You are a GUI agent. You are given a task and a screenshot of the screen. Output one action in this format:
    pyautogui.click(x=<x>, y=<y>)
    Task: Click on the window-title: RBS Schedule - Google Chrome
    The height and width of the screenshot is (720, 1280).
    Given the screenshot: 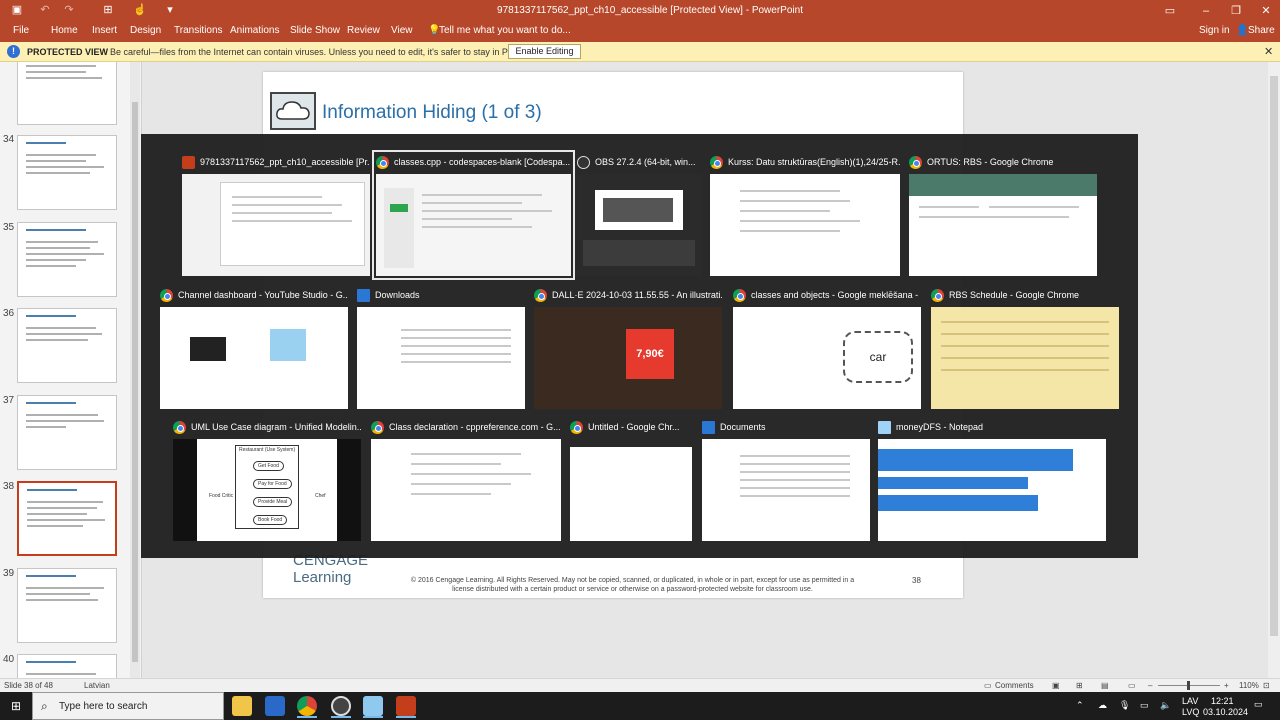 What is the action you would take?
    pyautogui.click(x=1014, y=295)
    